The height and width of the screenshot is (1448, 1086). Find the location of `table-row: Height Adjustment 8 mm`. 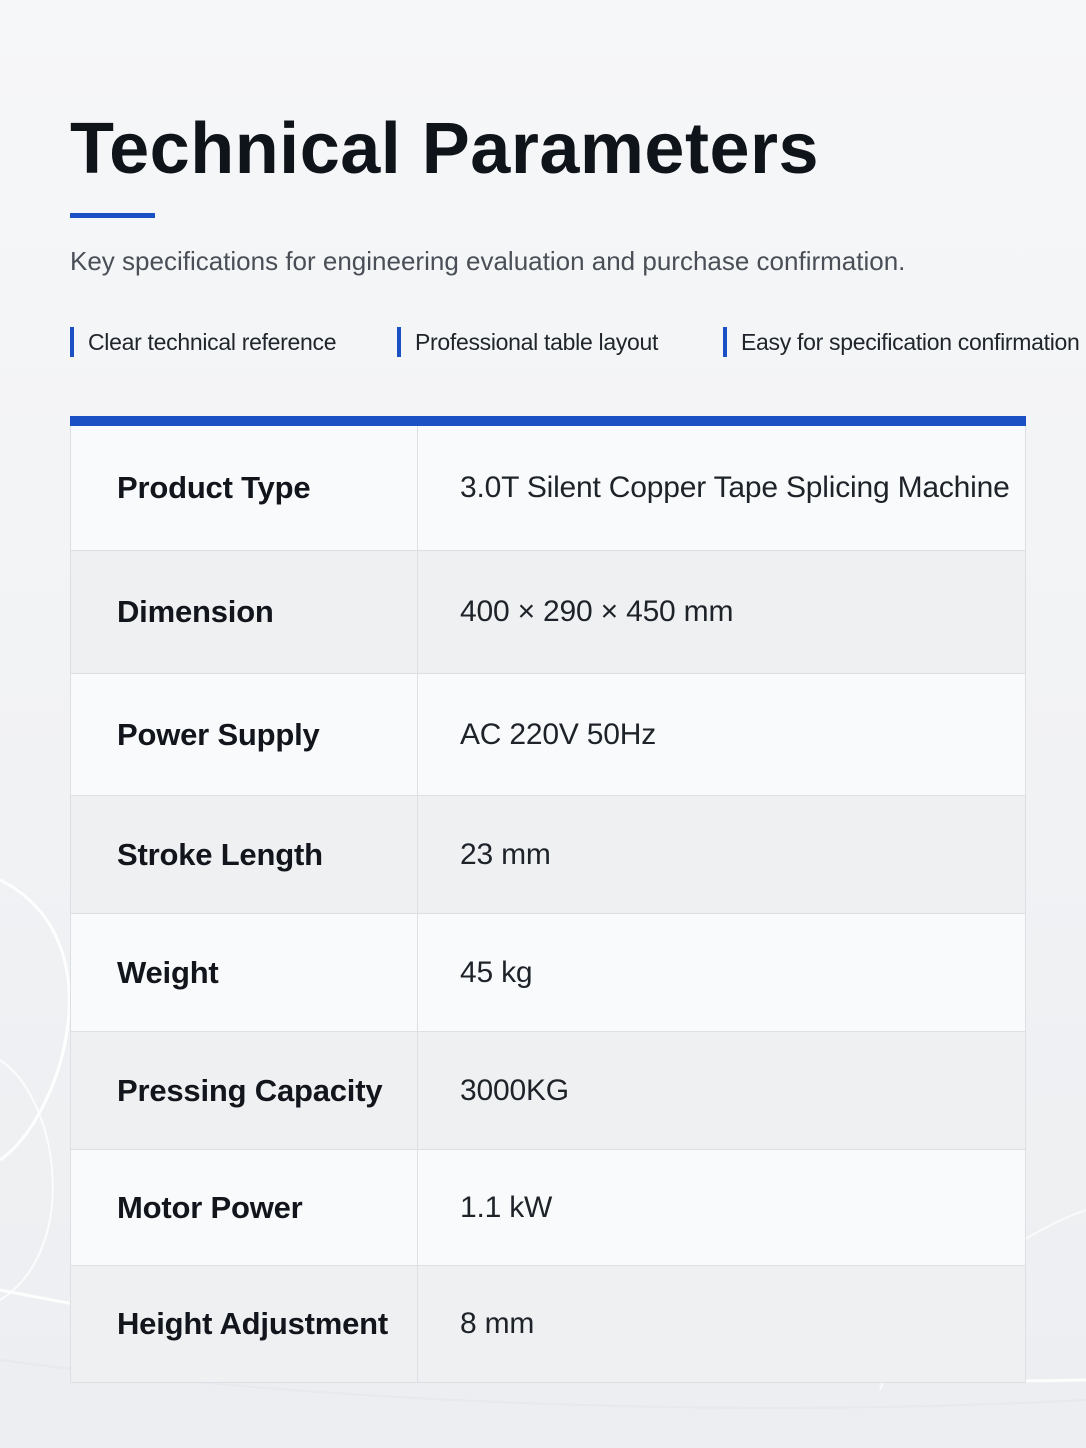

table-row: Height Adjustment 8 mm is located at coordinates (548, 1324).